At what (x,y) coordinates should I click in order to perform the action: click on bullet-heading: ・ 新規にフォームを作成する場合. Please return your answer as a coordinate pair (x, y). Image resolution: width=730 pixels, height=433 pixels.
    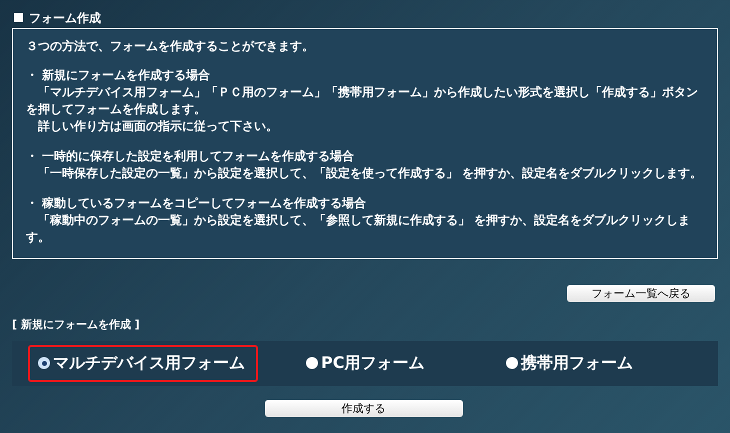
    Looking at the image, I should click on (119, 75).